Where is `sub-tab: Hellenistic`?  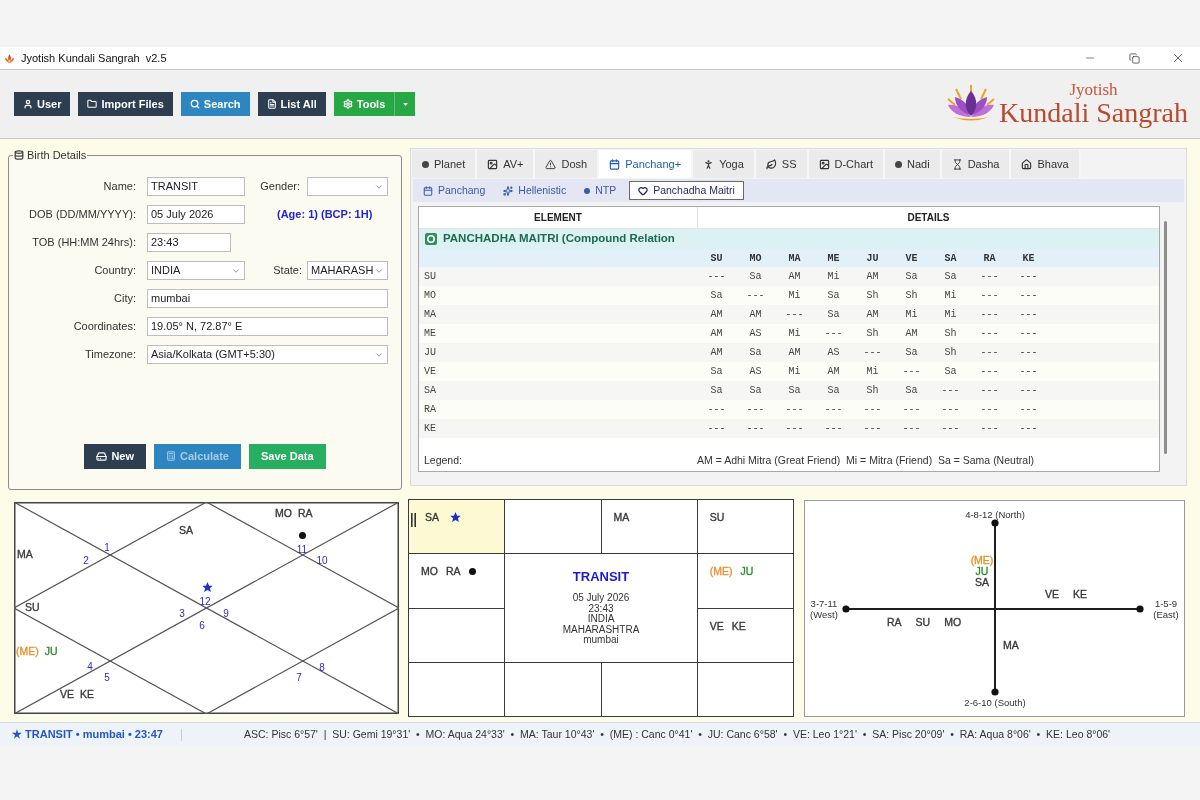 sub-tab: Hellenistic is located at coordinates (535, 190).